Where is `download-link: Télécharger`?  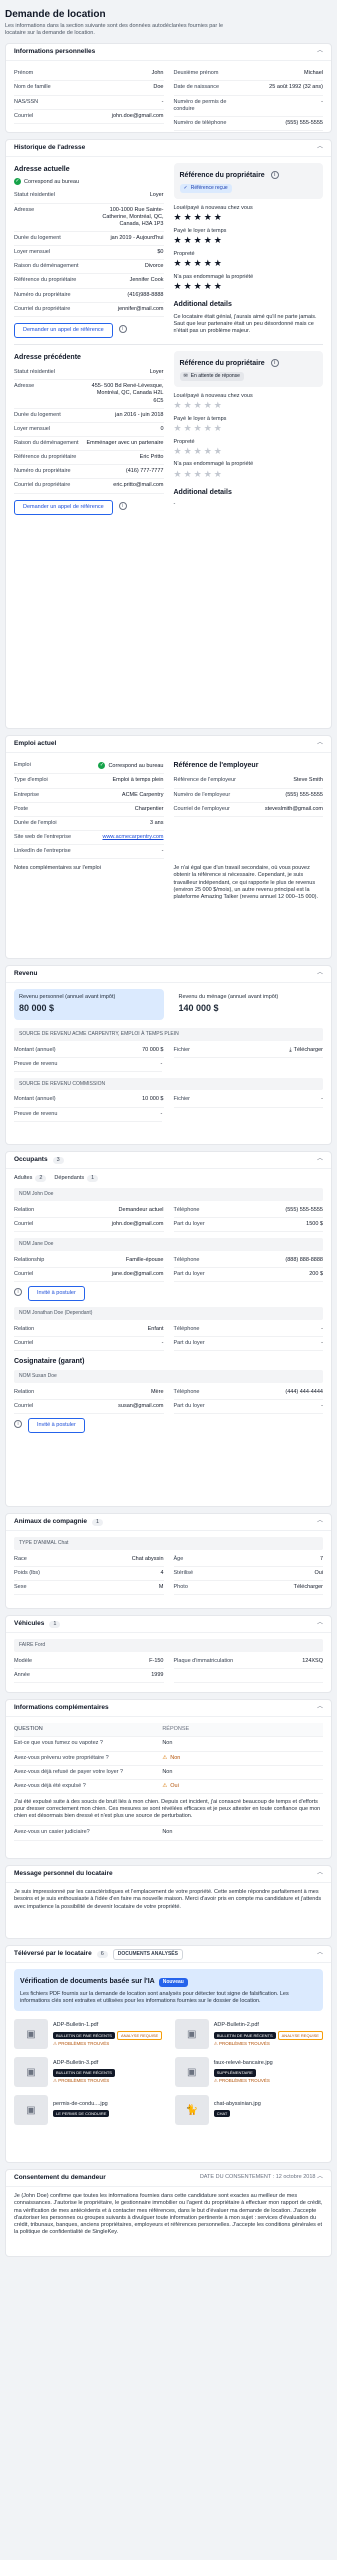 download-link: Télécharger is located at coordinates (284, 1587).